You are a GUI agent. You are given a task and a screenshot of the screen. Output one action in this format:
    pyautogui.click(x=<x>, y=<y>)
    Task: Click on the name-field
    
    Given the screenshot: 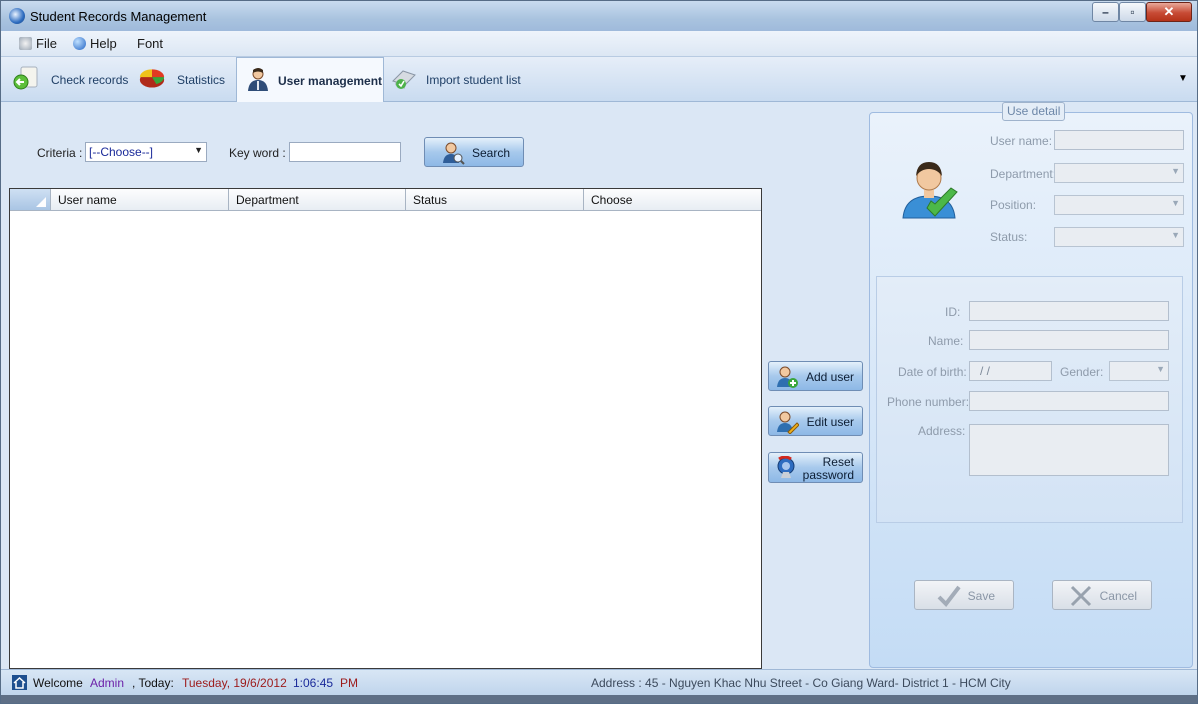 What is the action you would take?
    pyautogui.click(x=1069, y=340)
    